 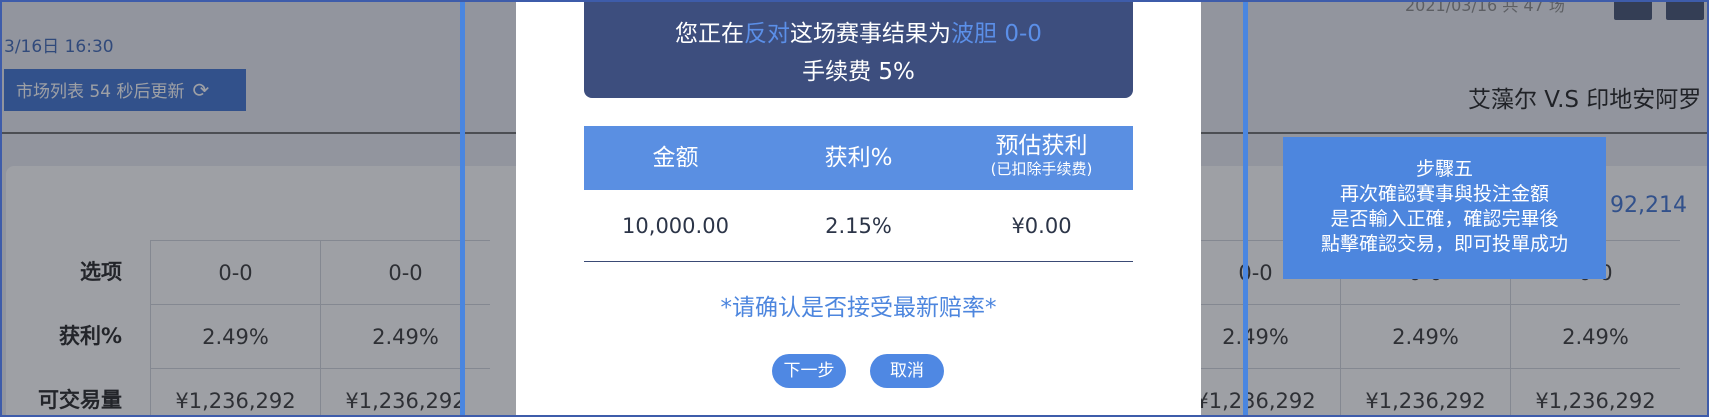 I want to click on estimated-header-note: (已扣除手续费), so click(x=1041, y=169).